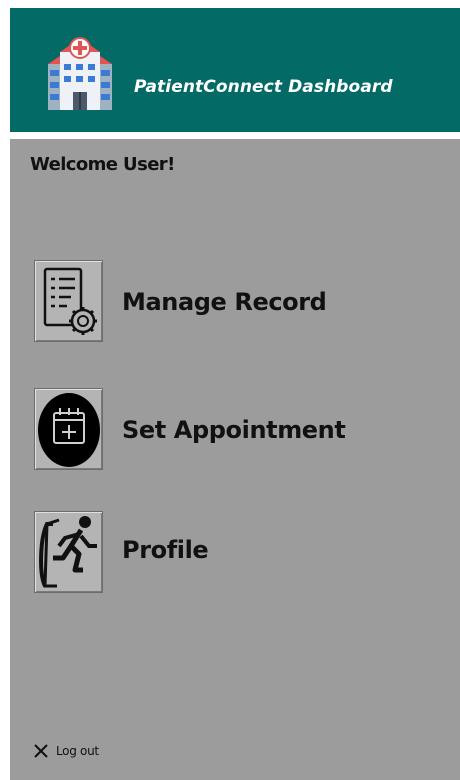 The width and height of the screenshot is (460, 780). I want to click on exit-door-icon, so click(68, 552).